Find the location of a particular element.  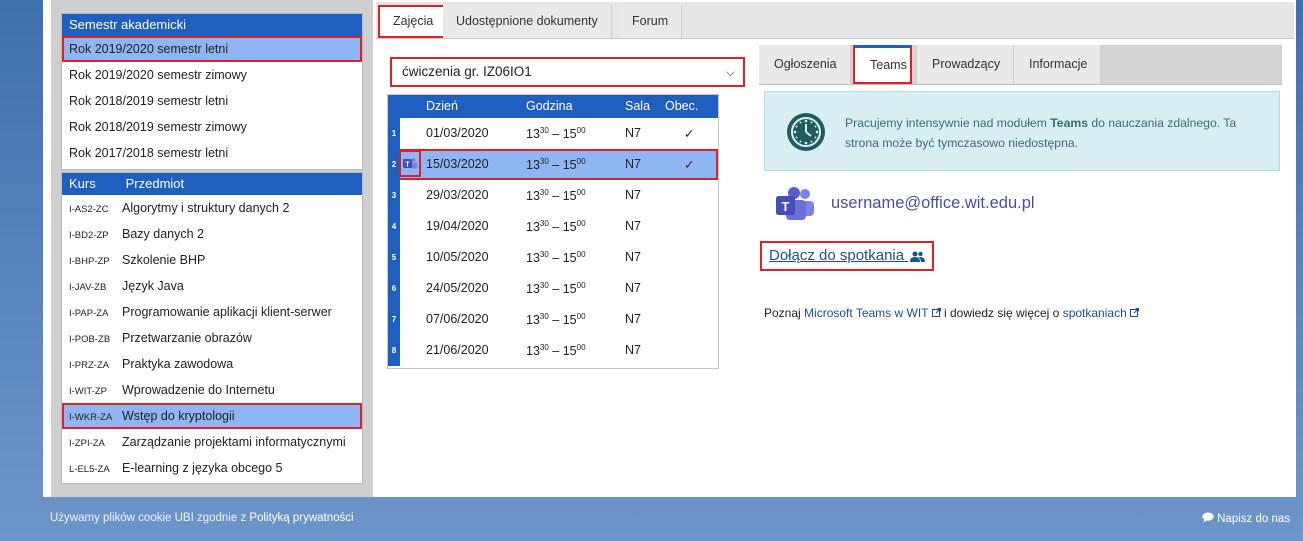

tab-ogloszenia: Ogłoszenia is located at coordinates (805, 64).